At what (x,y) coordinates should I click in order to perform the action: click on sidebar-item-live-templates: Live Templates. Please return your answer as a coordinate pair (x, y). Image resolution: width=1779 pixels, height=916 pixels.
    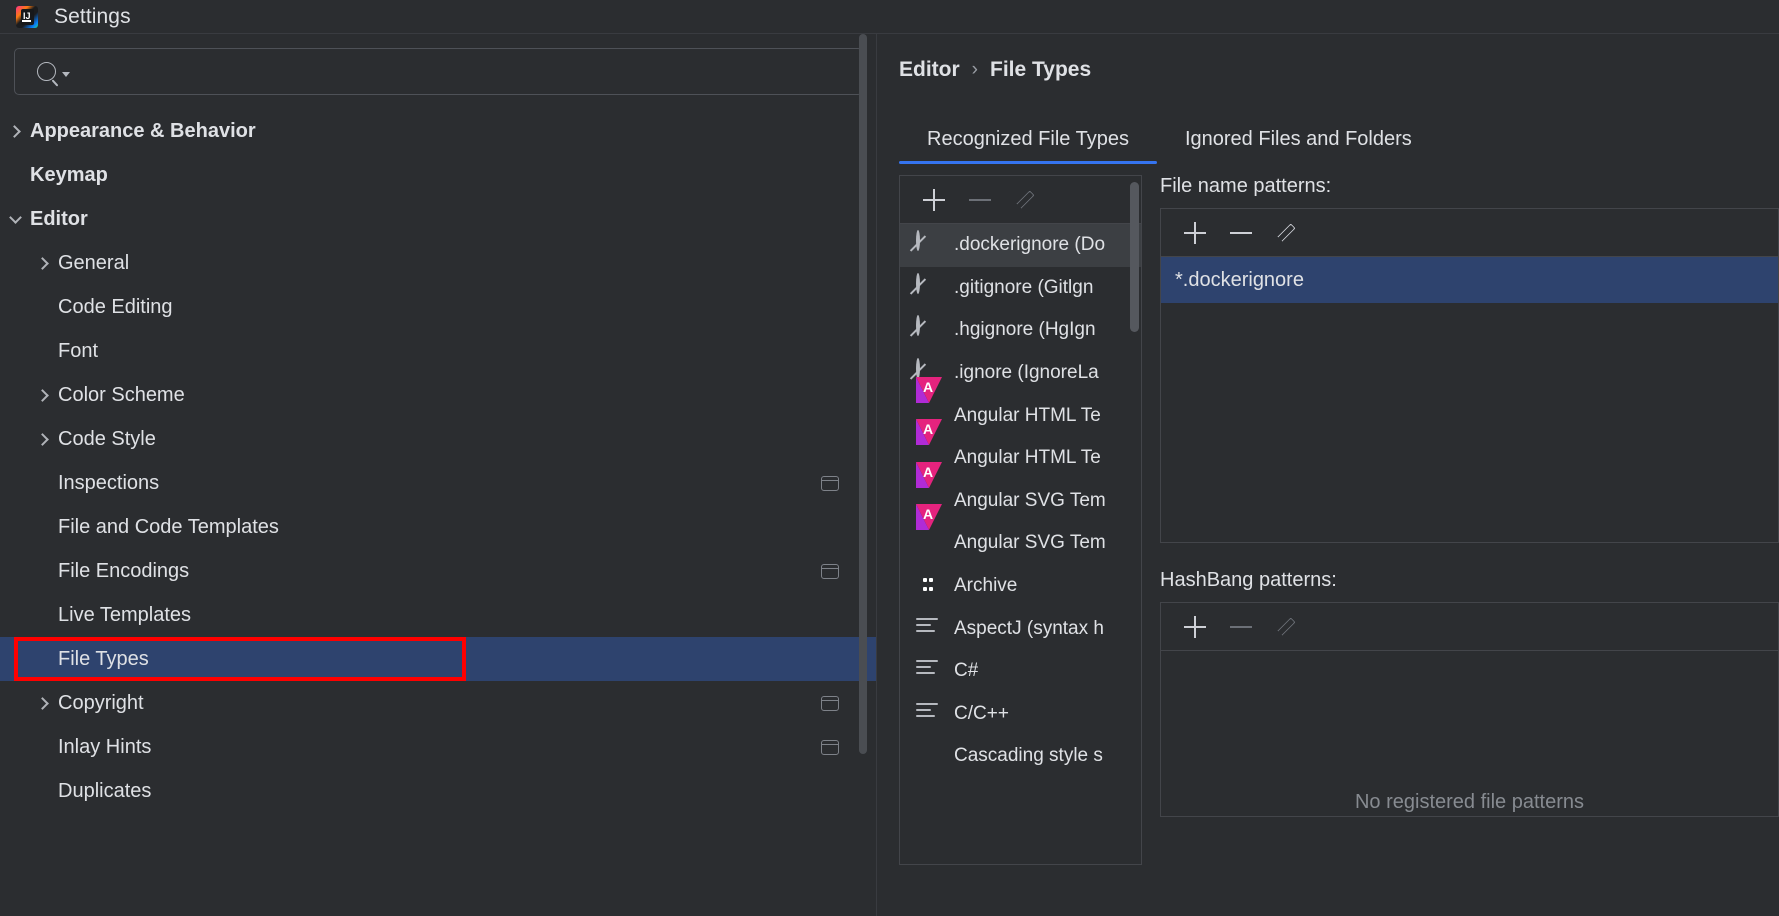
    Looking at the image, I should click on (438, 615).